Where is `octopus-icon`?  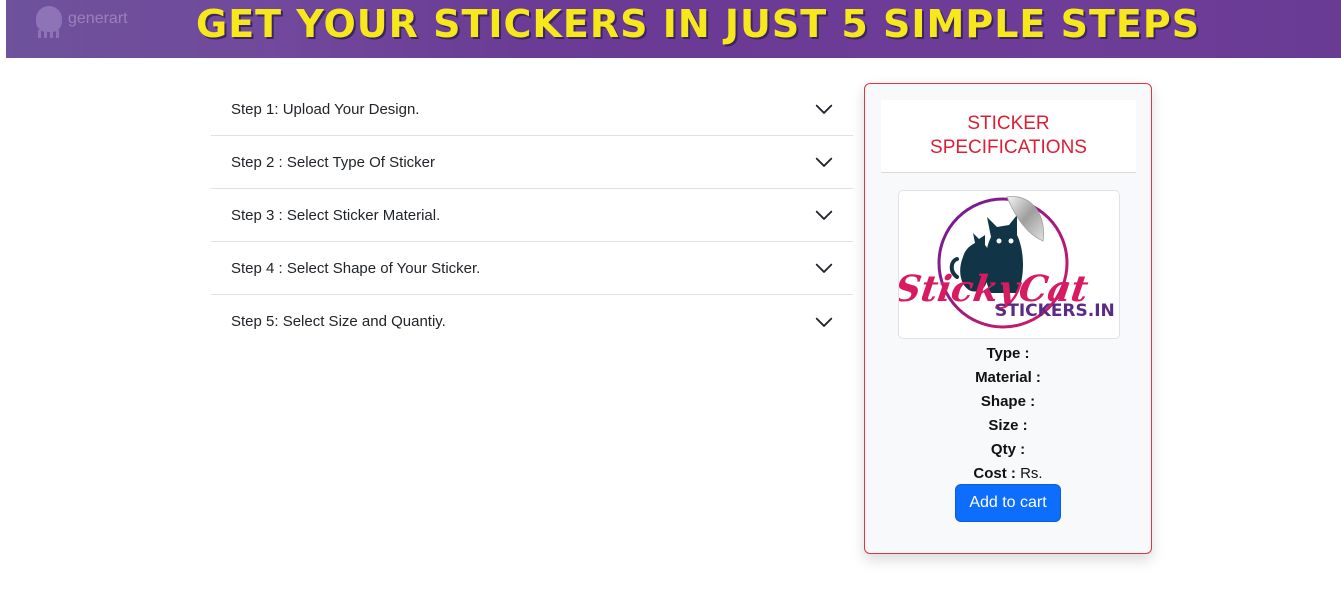
octopus-icon is located at coordinates (49, 22).